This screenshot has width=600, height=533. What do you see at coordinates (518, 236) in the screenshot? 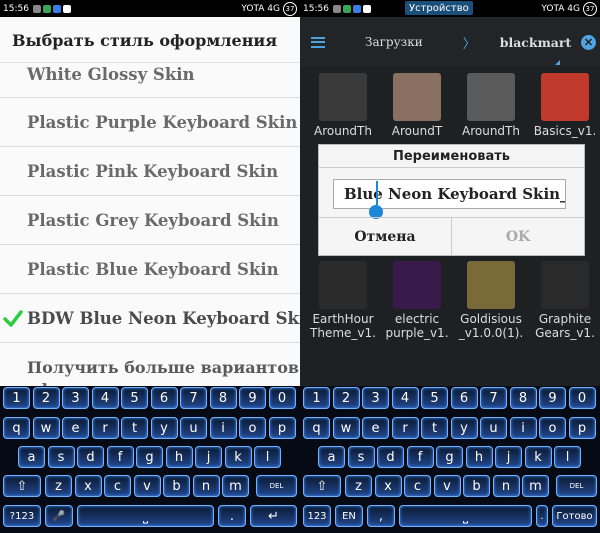
I see `ok-button: OK` at bounding box center [518, 236].